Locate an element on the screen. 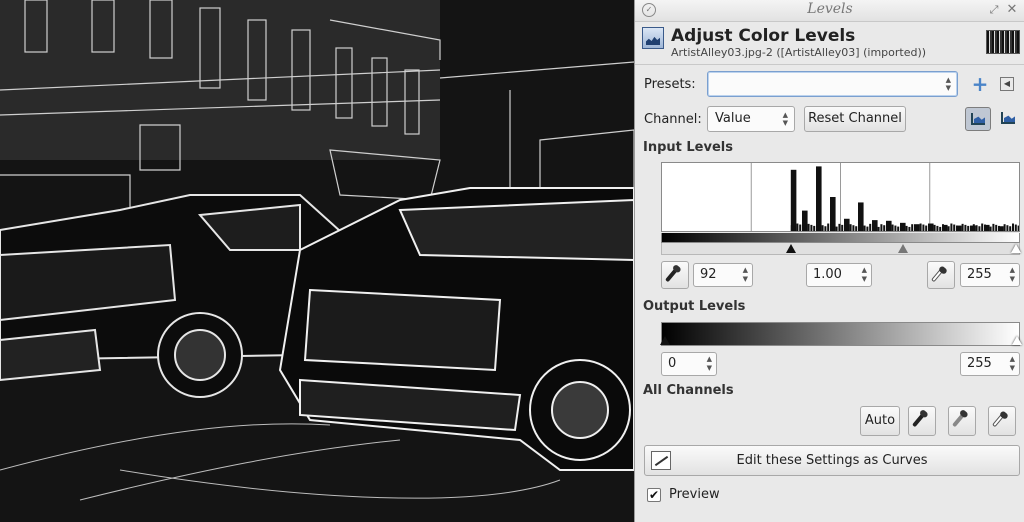 This screenshot has width=1024, height=522. output-levels-title: Output Levels is located at coordinates (694, 306).